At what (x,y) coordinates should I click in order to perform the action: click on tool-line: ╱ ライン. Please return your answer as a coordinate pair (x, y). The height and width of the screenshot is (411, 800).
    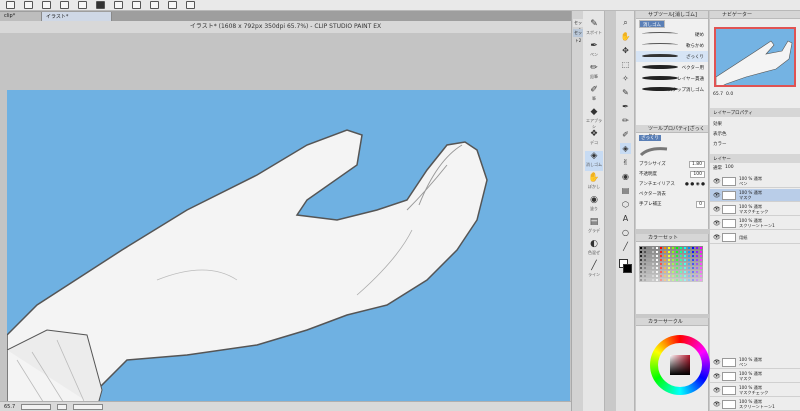
    Looking at the image, I should click on (594, 271).